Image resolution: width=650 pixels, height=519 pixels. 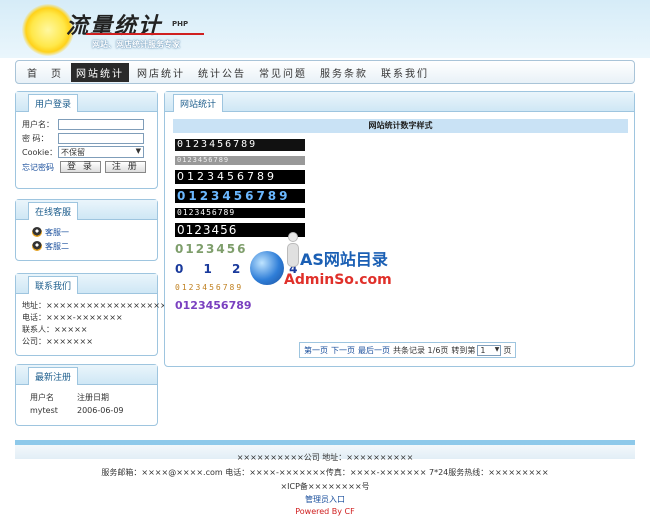 I want to click on pagination: 第一页 下一页 最后一页 共条记录 1/6页 转到第 1 ▼ 页, so click(x=408, y=350).